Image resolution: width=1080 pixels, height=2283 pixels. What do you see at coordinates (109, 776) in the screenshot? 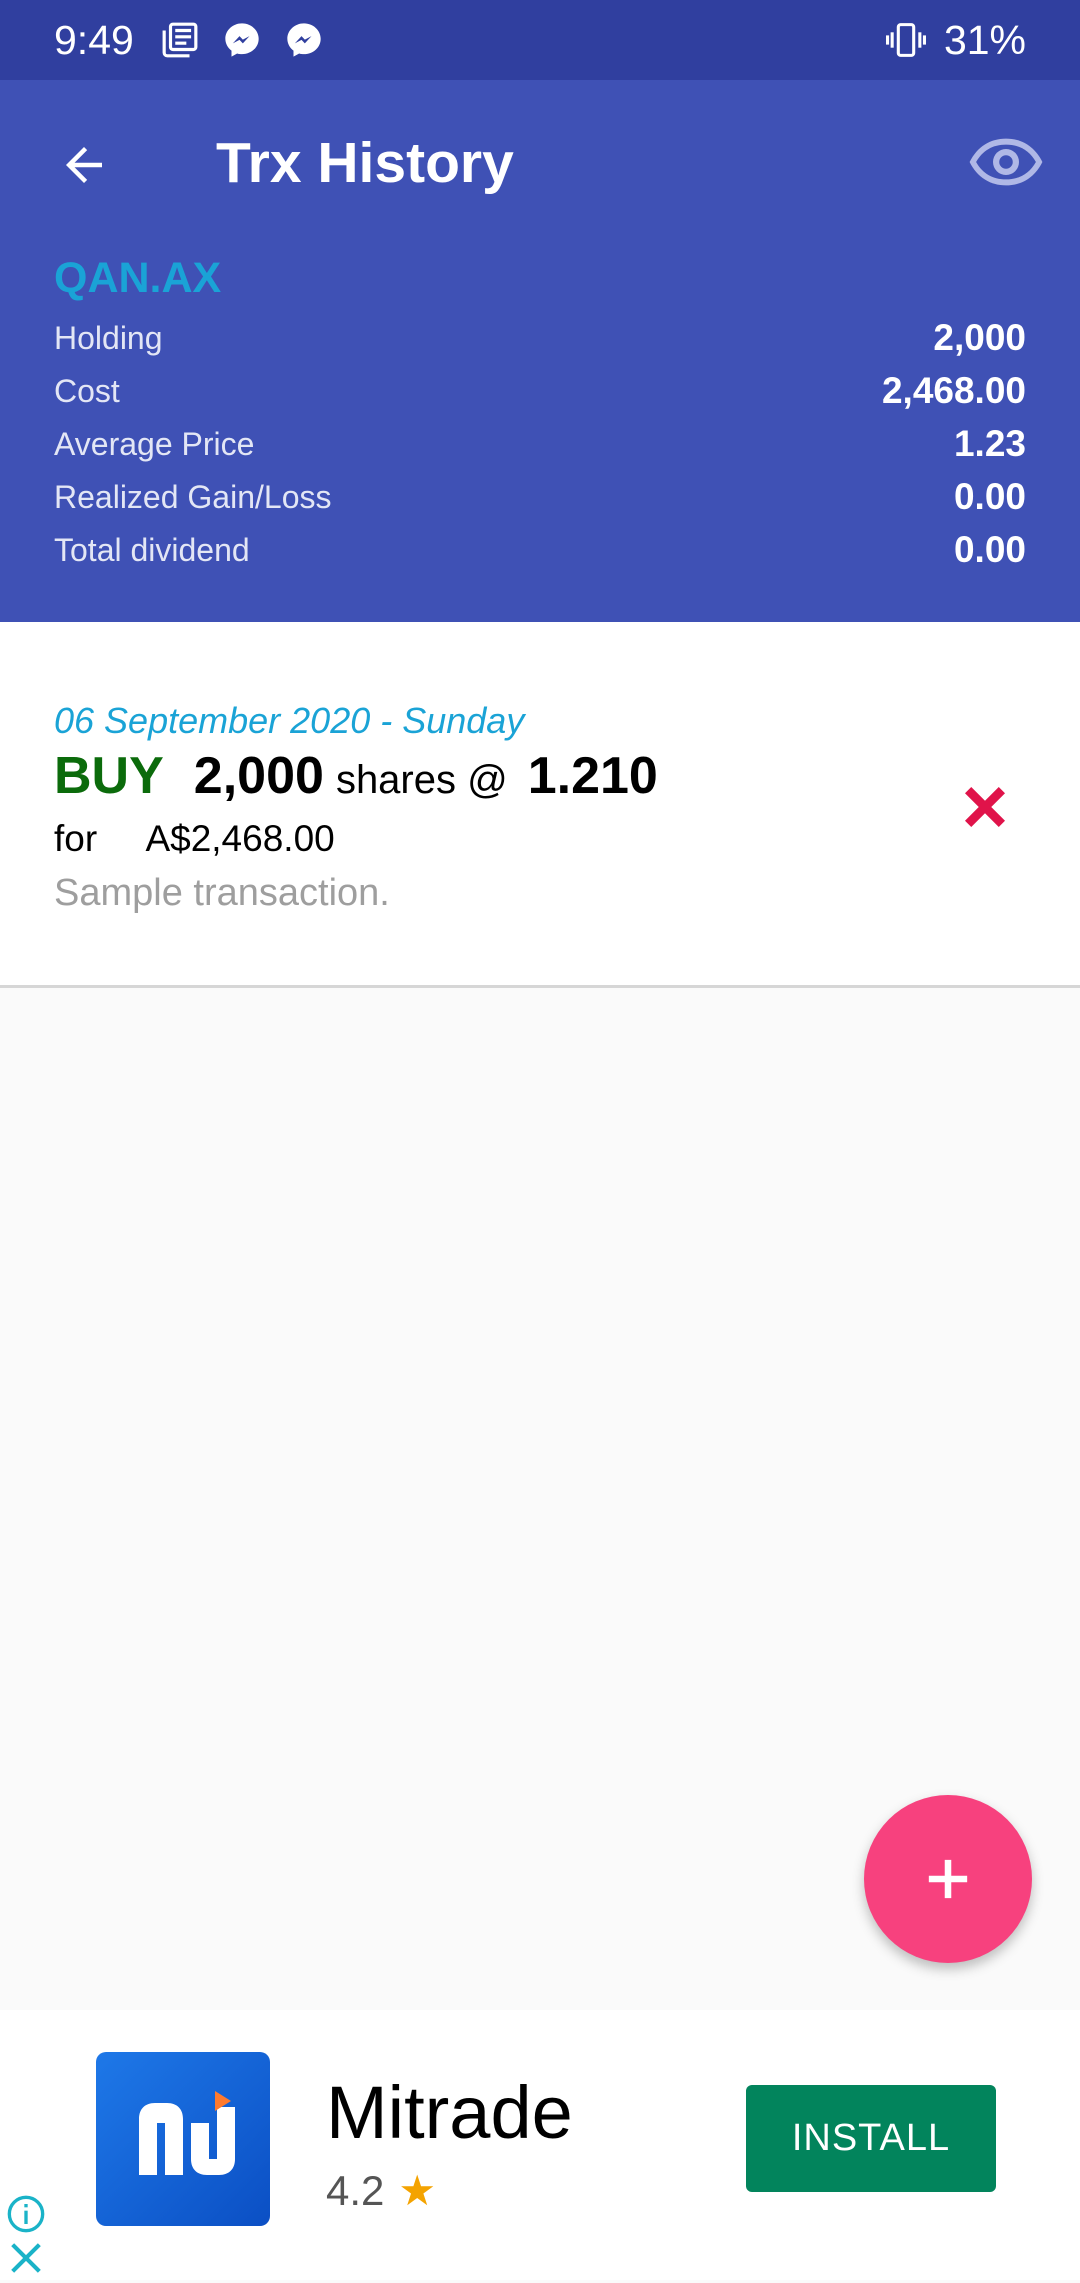
I see `transaction-type: BUY` at bounding box center [109, 776].